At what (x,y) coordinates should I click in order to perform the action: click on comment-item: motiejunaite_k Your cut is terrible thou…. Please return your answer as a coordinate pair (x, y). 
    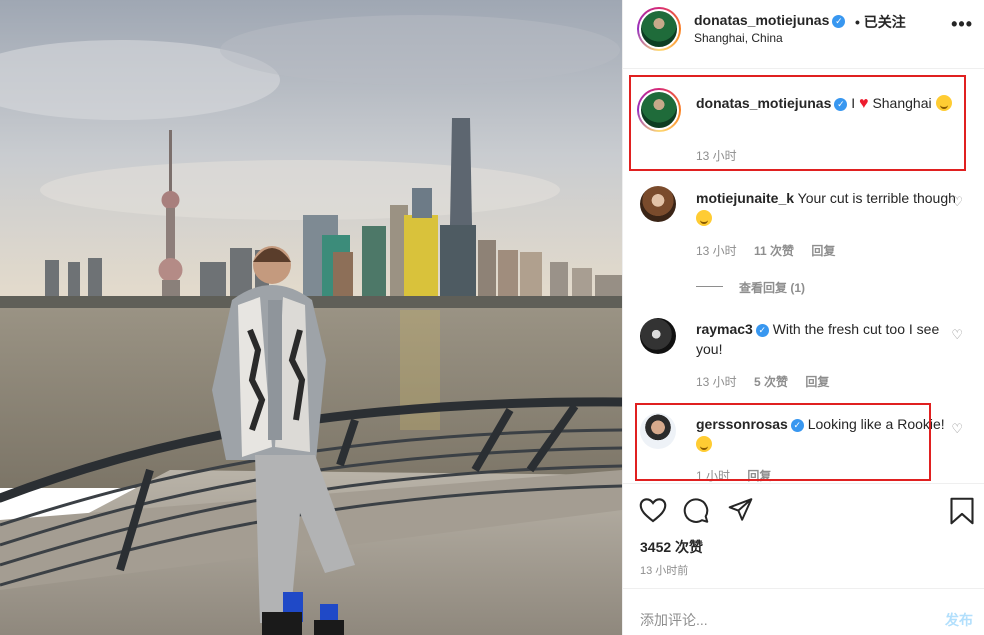
    Looking at the image, I should click on (803, 242).